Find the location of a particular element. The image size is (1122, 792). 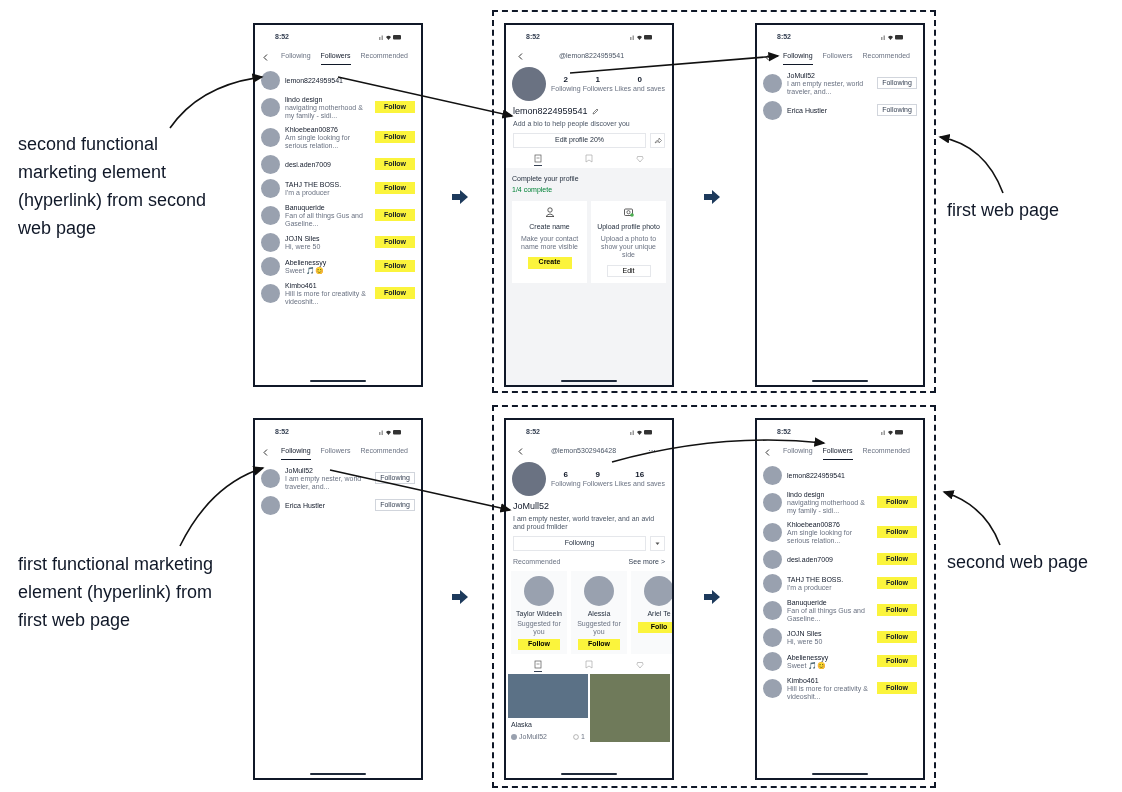

annotation-label: second functional marketing element (hyperlink) from second web page is located at coordinates (113, 186).